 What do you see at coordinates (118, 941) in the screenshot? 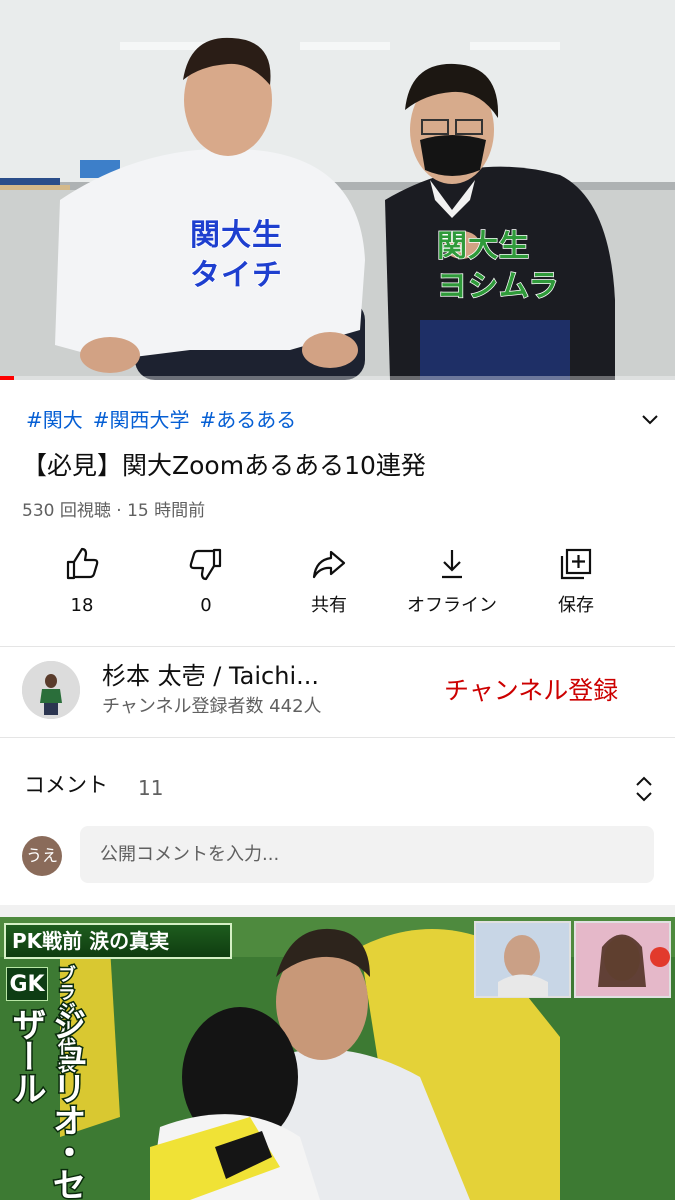
I see `thumbnail-banner-text: PK戦前 涙の真実` at bounding box center [118, 941].